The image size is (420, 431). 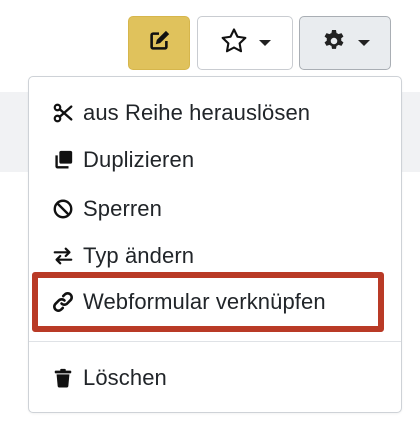 I want to click on trash-icon, so click(x=63, y=378).